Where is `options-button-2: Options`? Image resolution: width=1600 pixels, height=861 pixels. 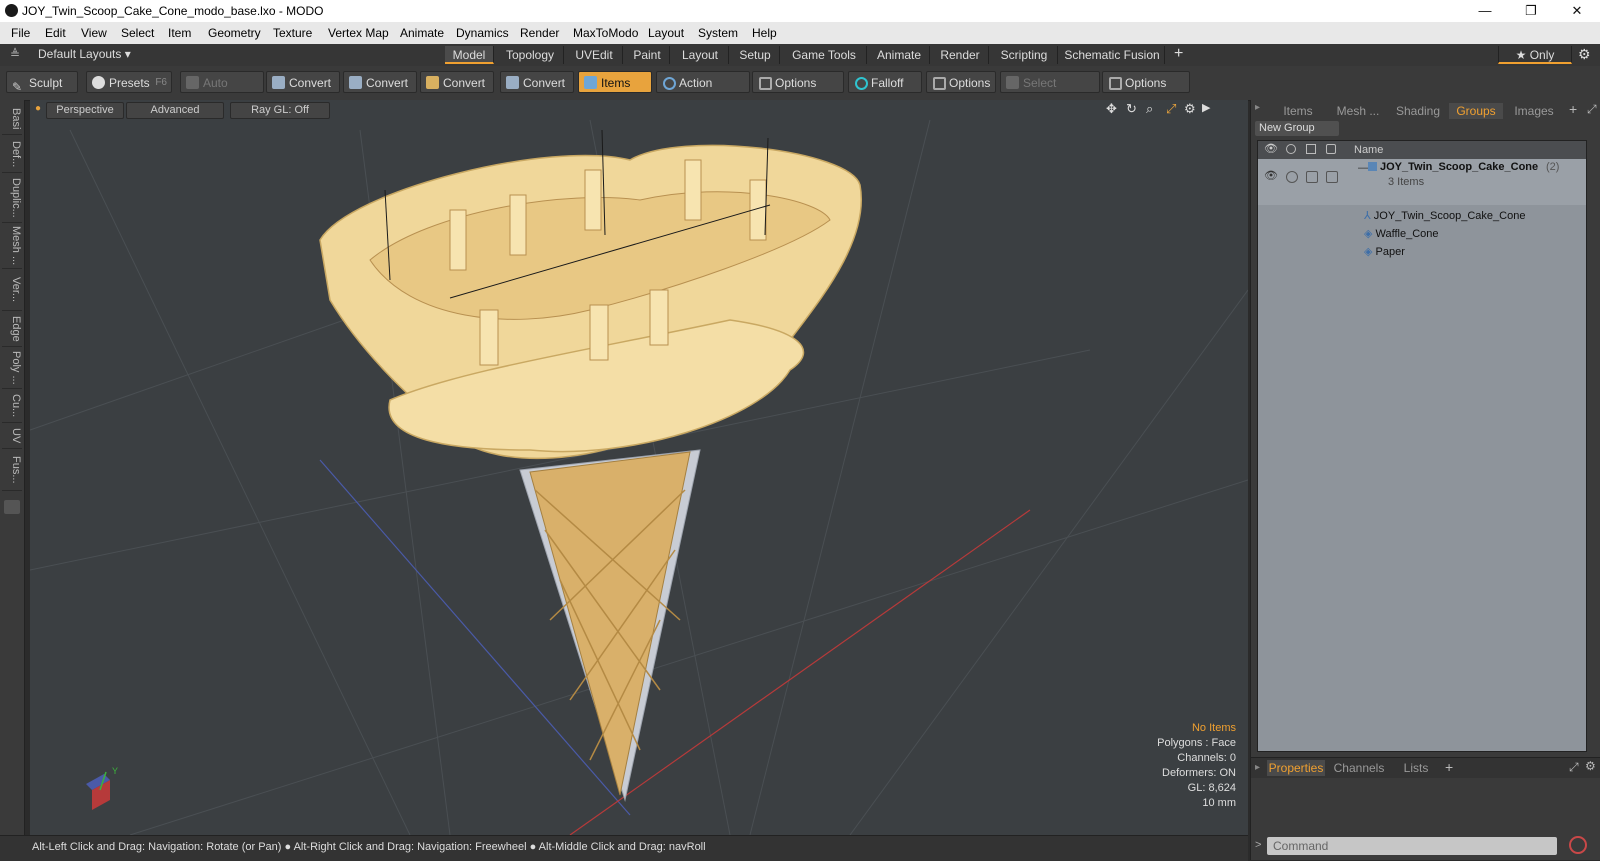
options-button-2: Options is located at coordinates (961, 82).